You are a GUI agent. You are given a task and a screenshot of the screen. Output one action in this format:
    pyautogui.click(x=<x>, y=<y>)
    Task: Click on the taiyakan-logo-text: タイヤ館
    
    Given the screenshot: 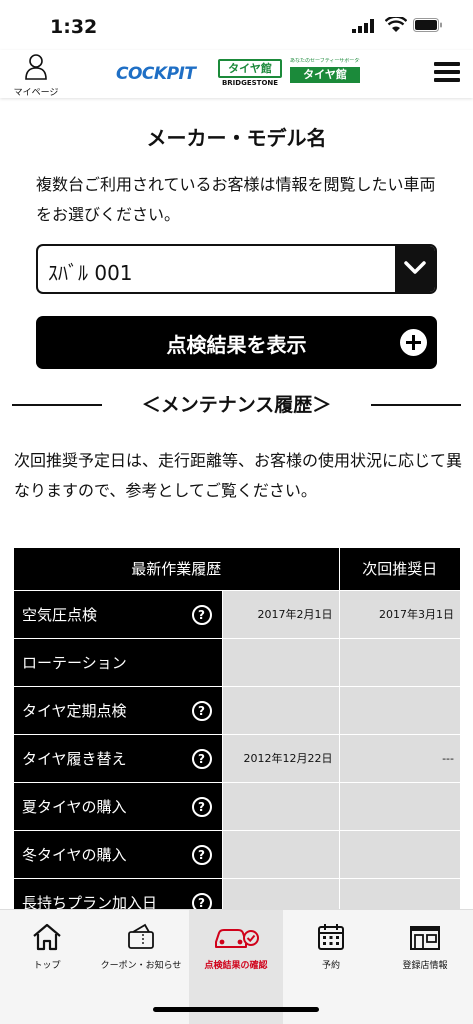 What is the action you would take?
    pyautogui.click(x=250, y=68)
    